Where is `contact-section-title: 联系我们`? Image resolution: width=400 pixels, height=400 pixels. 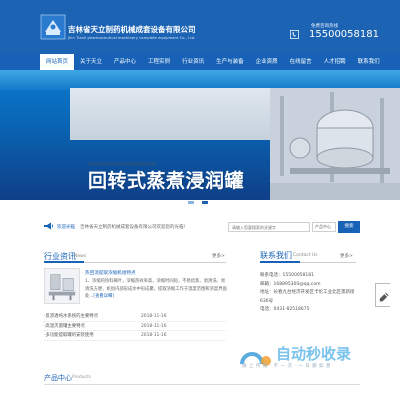 contact-section-title: 联系我们 is located at coordinates (276, 255).